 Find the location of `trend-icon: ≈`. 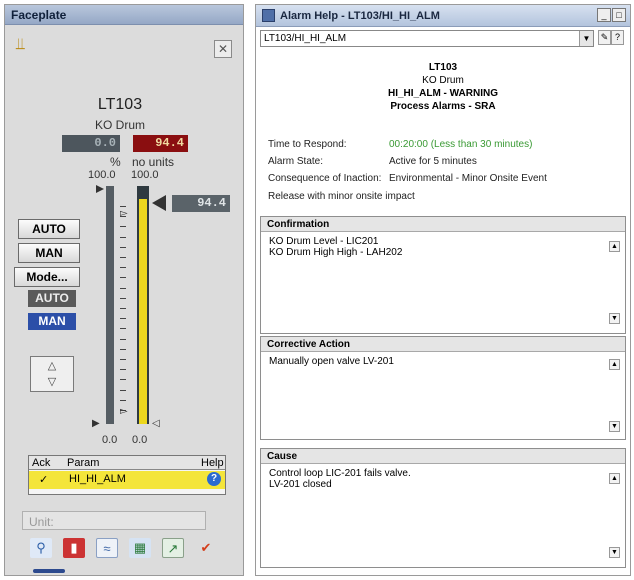

trend-icon: ≈ is located at coordinates (107, 548).